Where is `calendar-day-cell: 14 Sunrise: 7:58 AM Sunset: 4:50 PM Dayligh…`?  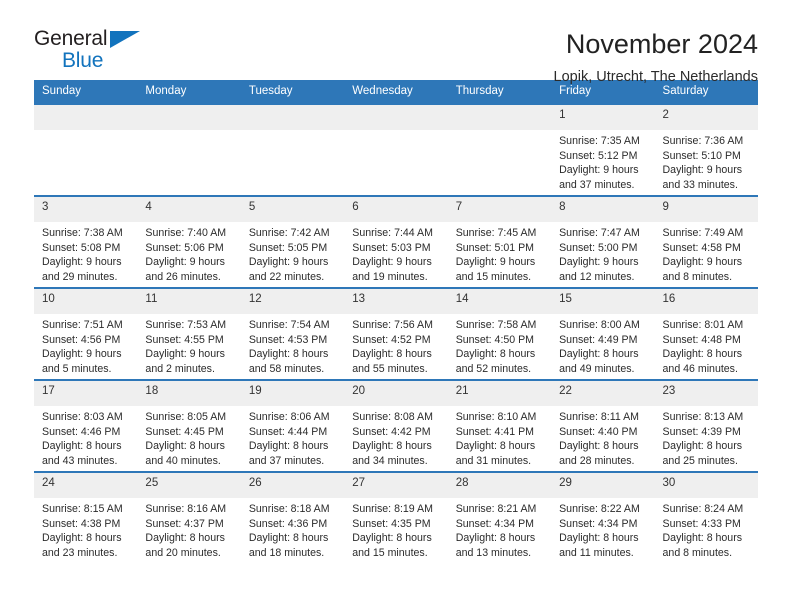 calendar-day-cell: 14 Sunrise: 7:58 AM Sunset: 4:50 PM Dayligh… is located at coordinates (499, 333).